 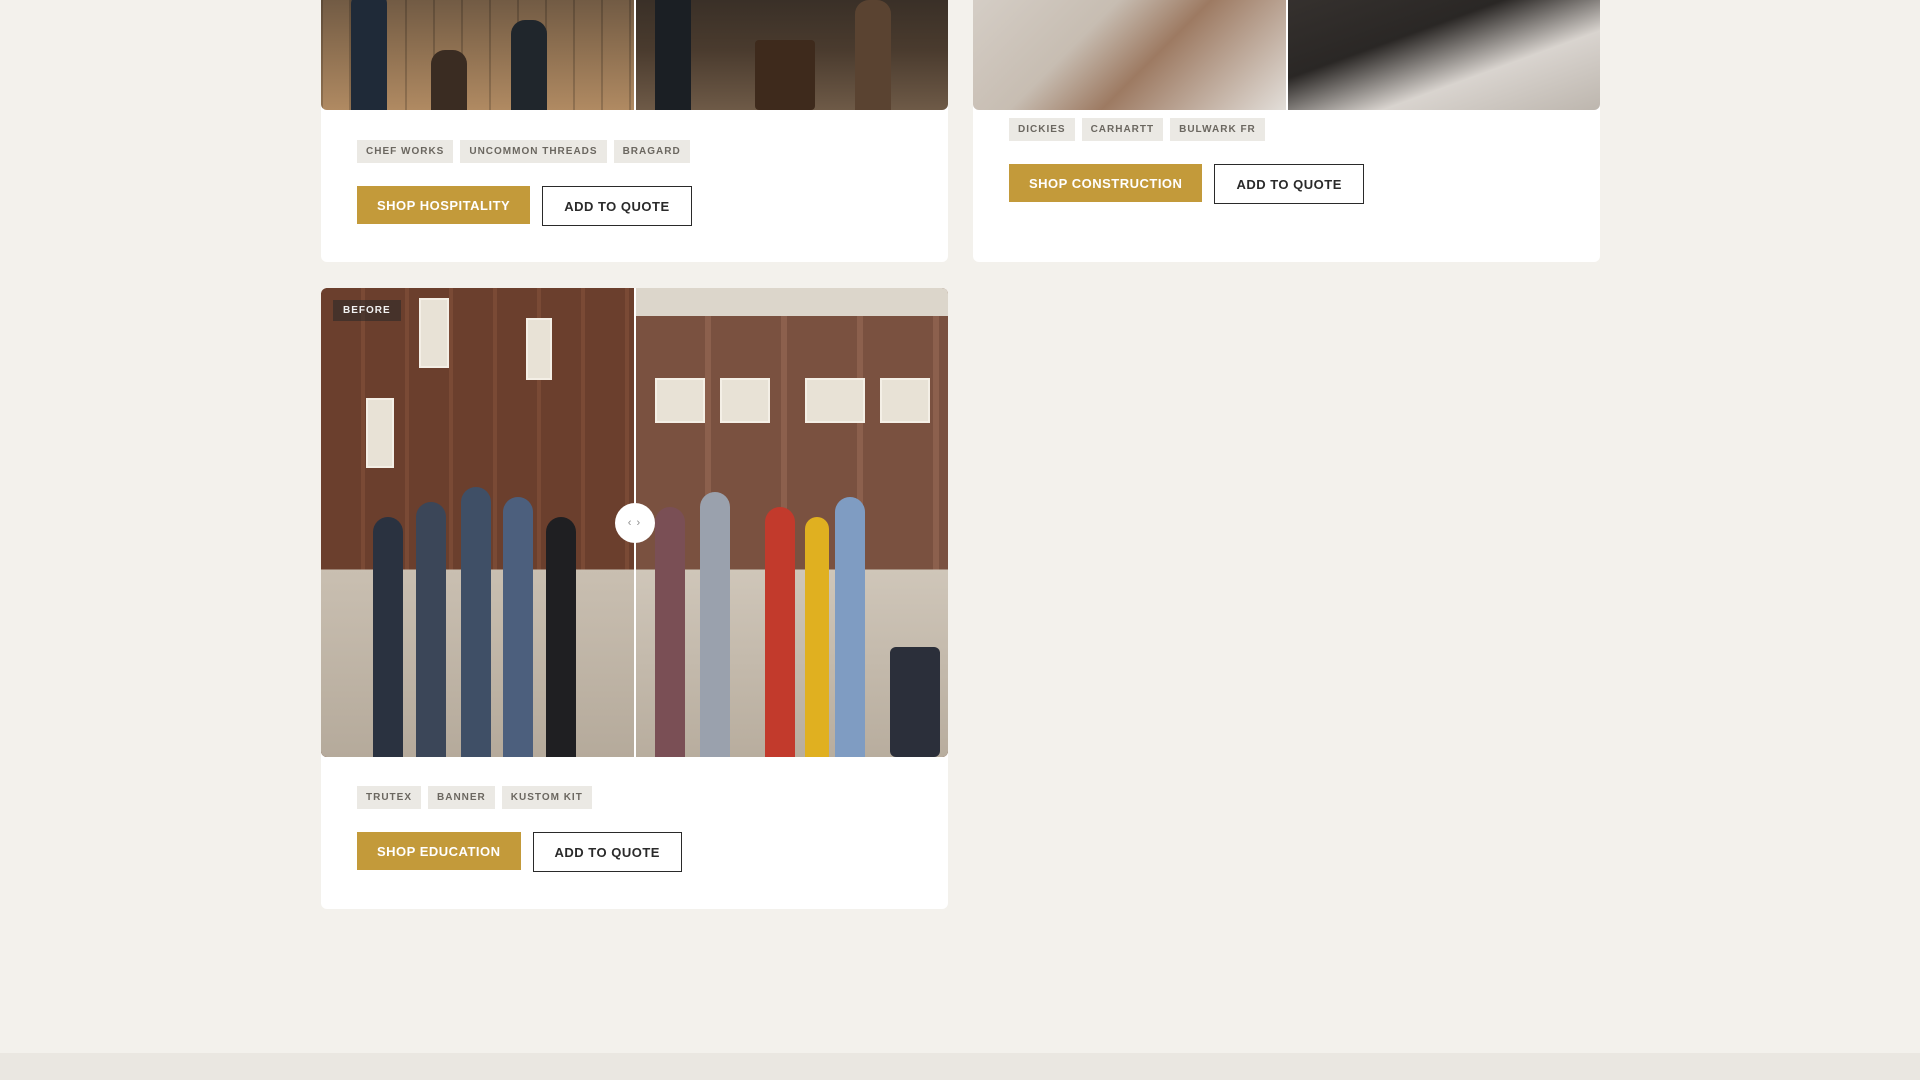 I want to click on card-actions: SHOP CONSTRUCTION ADD TO QUOTE, so click(x=1186, y=184).